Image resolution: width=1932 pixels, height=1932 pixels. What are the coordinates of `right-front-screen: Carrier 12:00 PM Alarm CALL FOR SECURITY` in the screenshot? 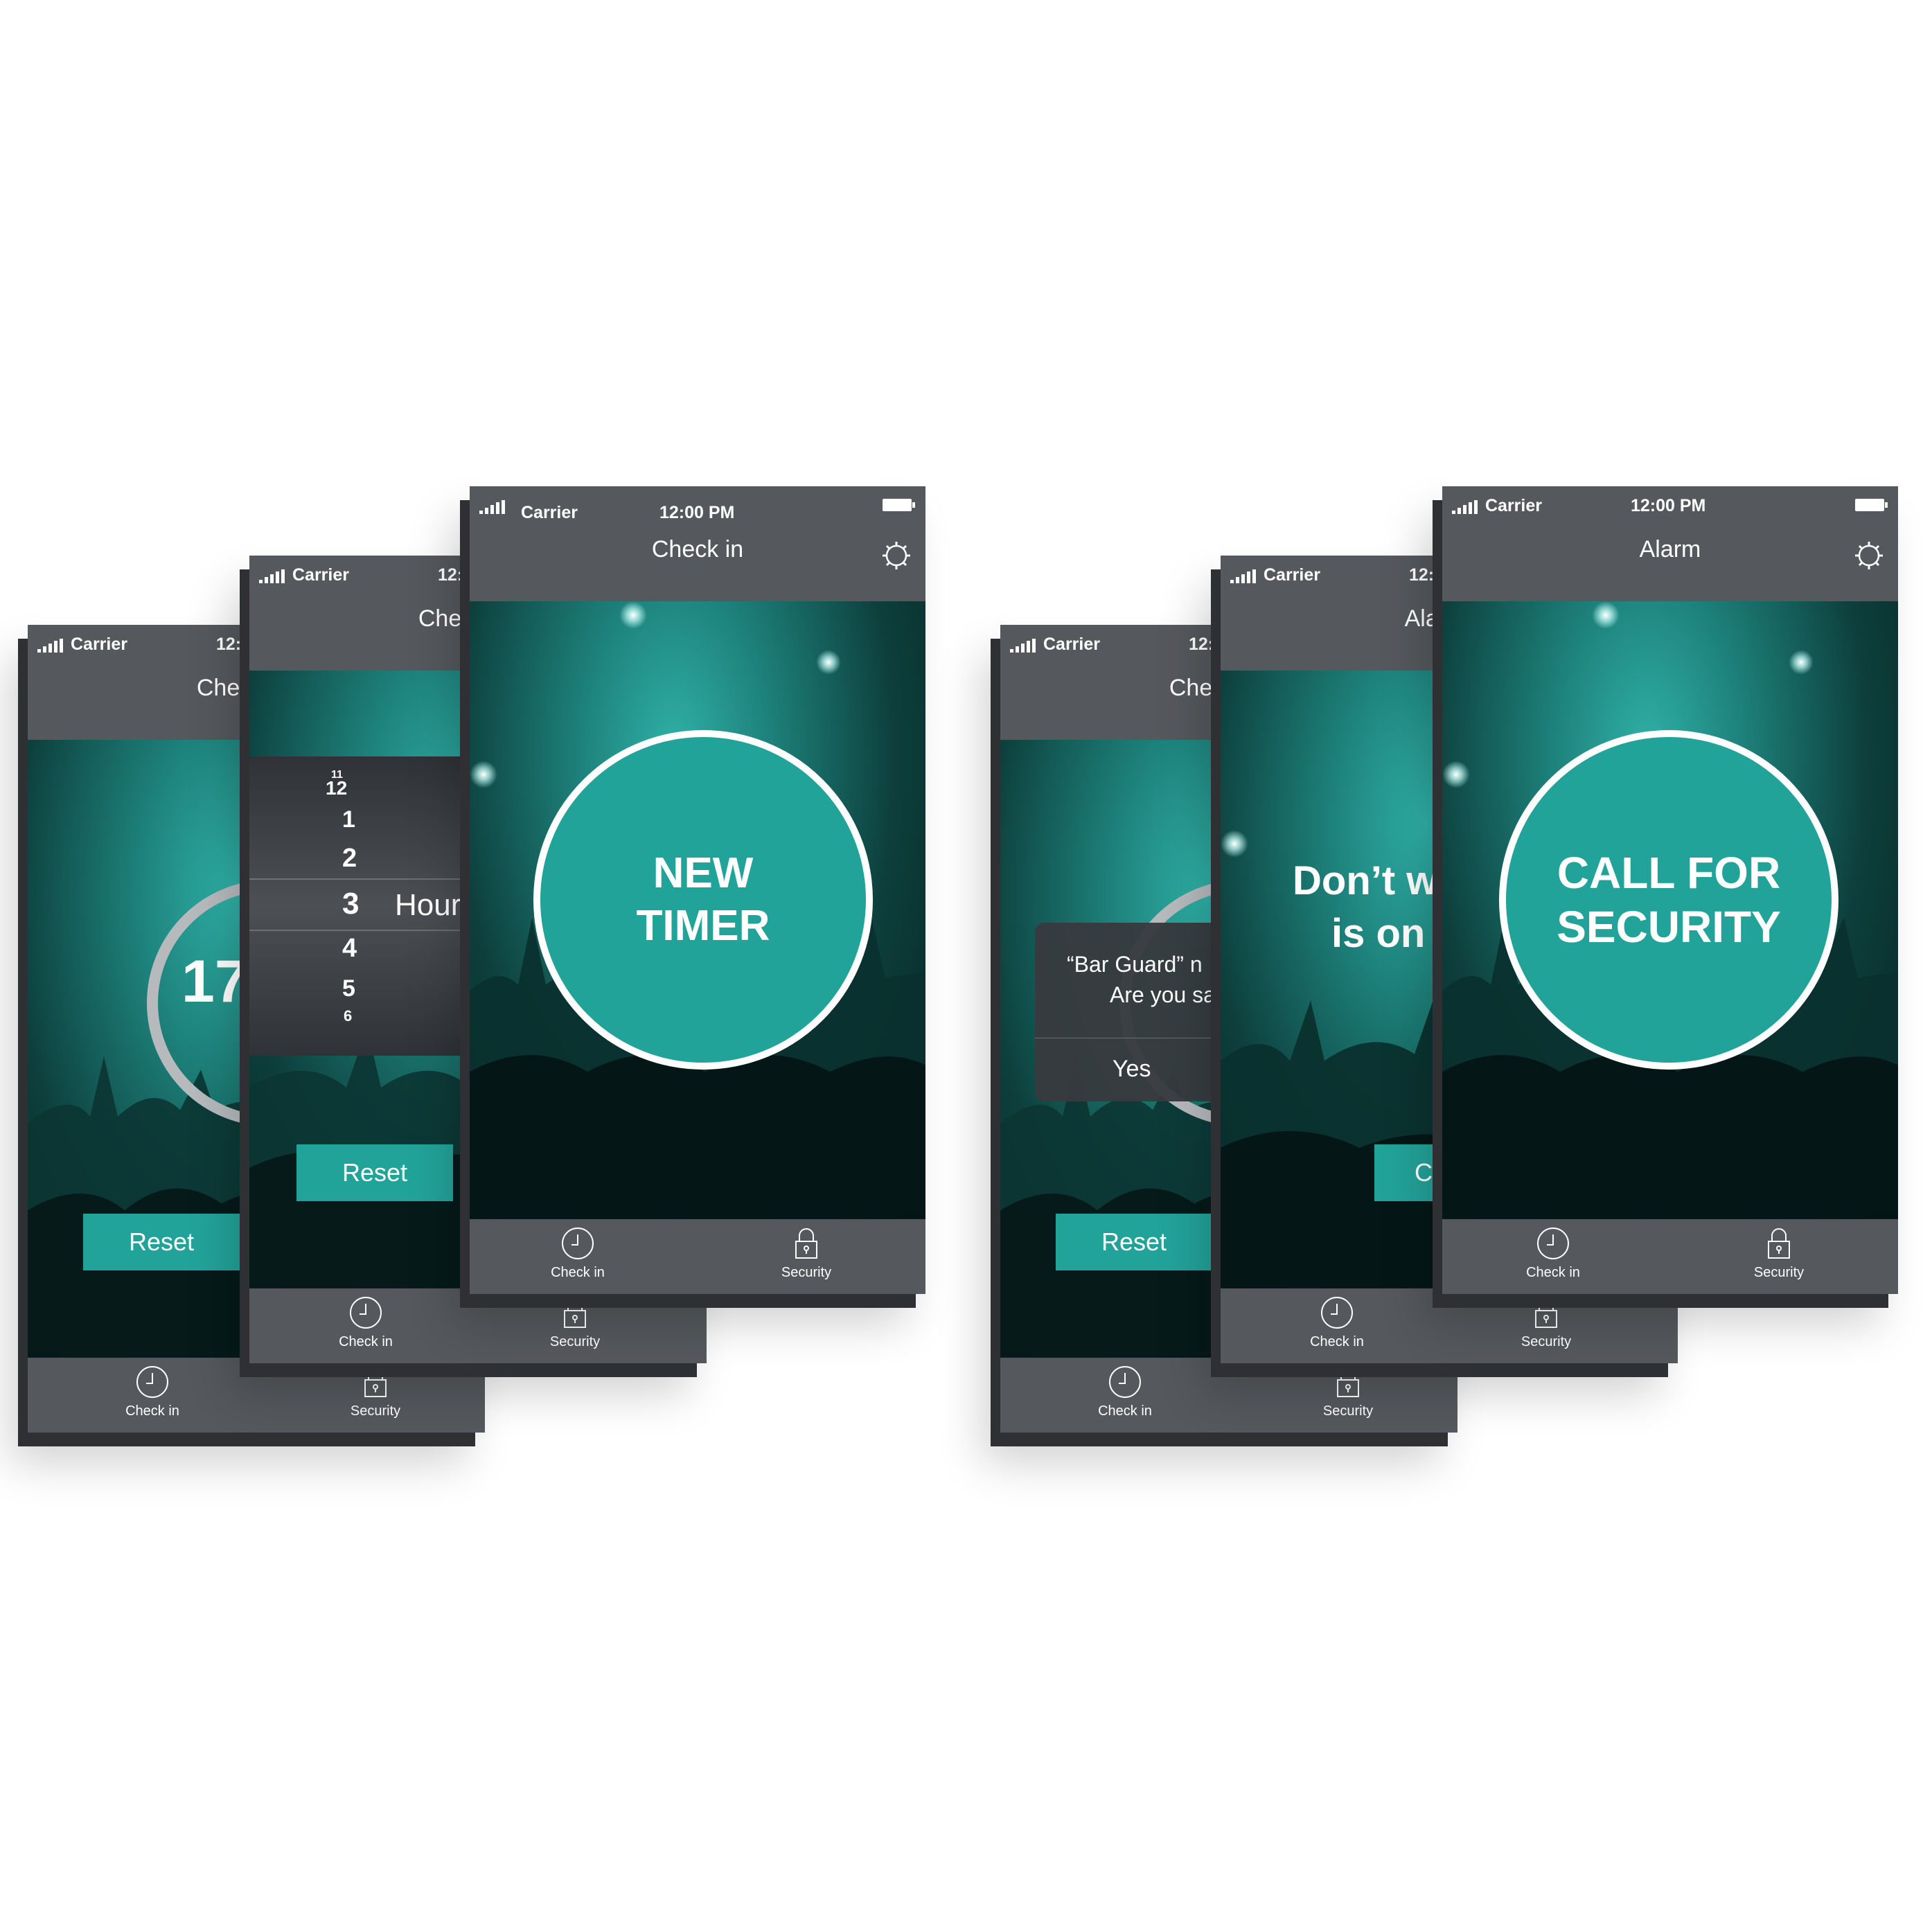 It's located at (1670, 890).